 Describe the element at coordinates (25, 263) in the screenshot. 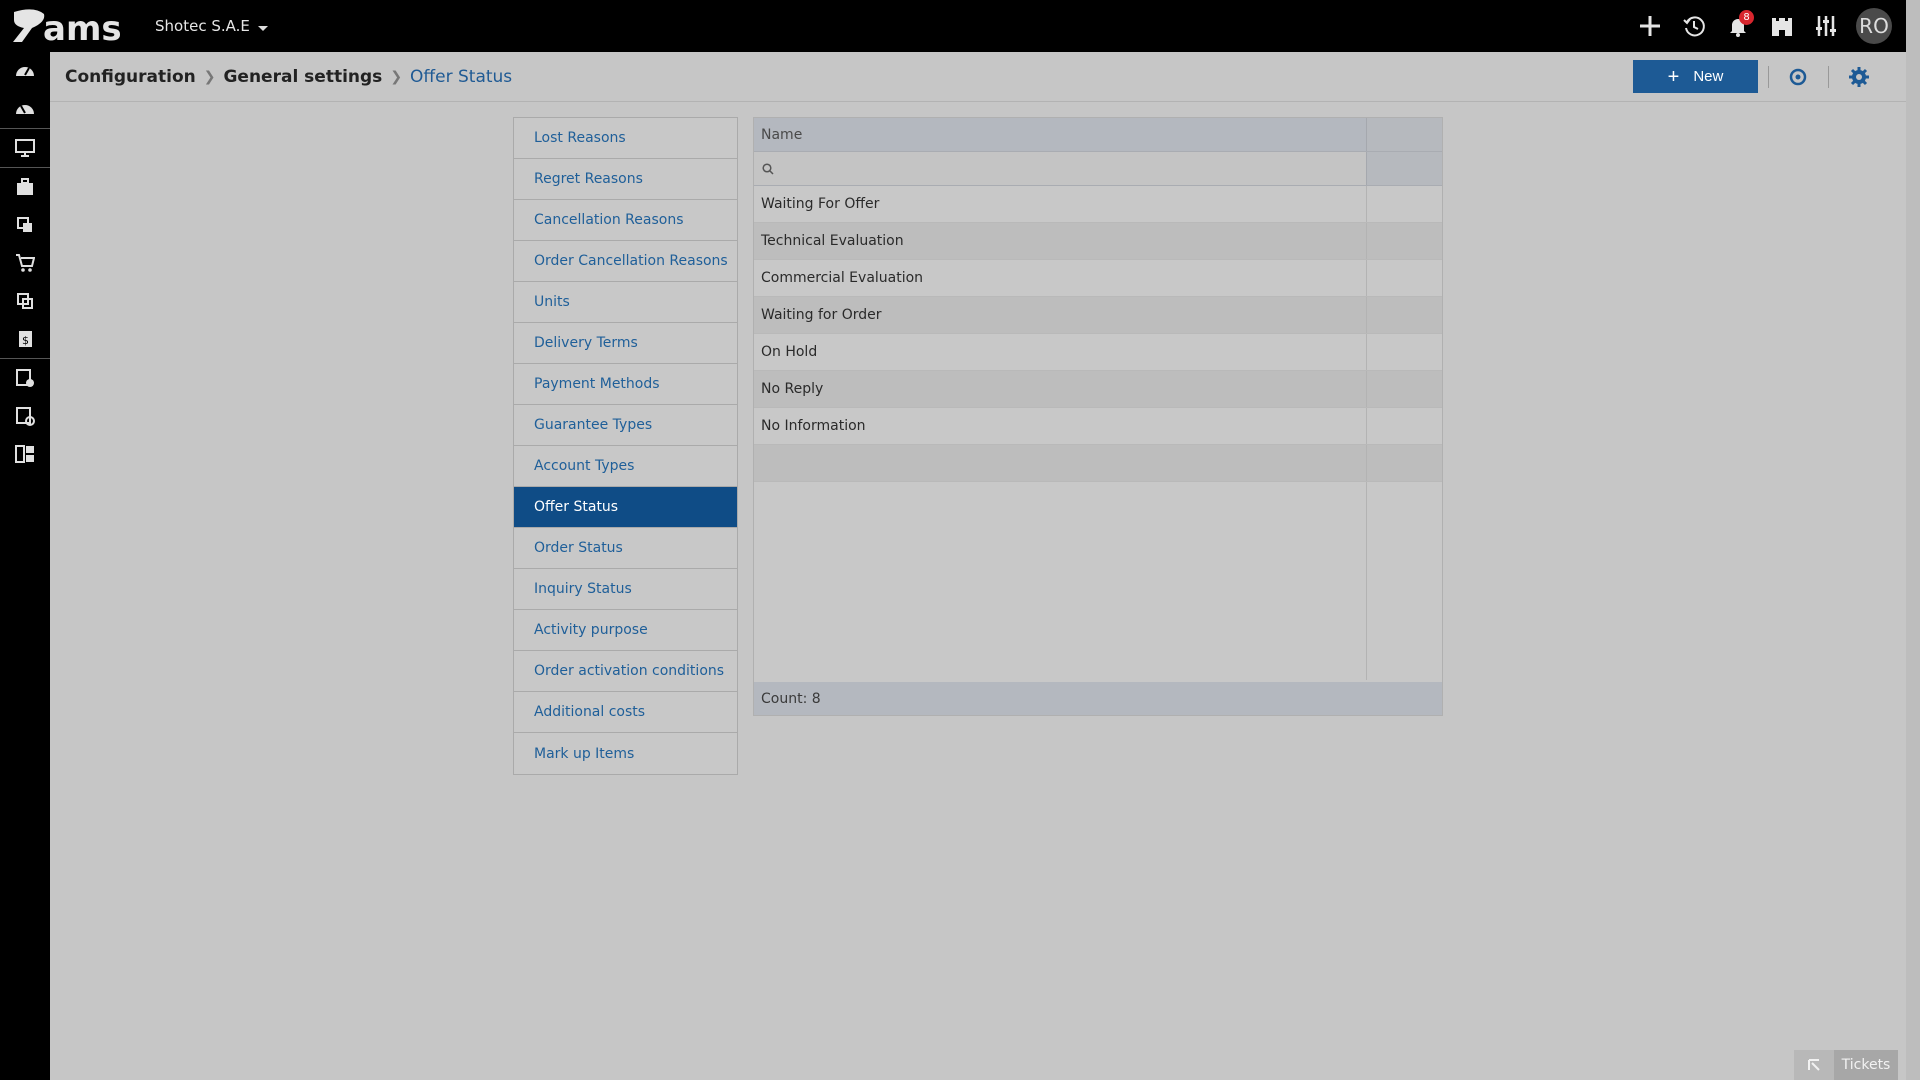

I see `shopping-cart-icon` at that location.